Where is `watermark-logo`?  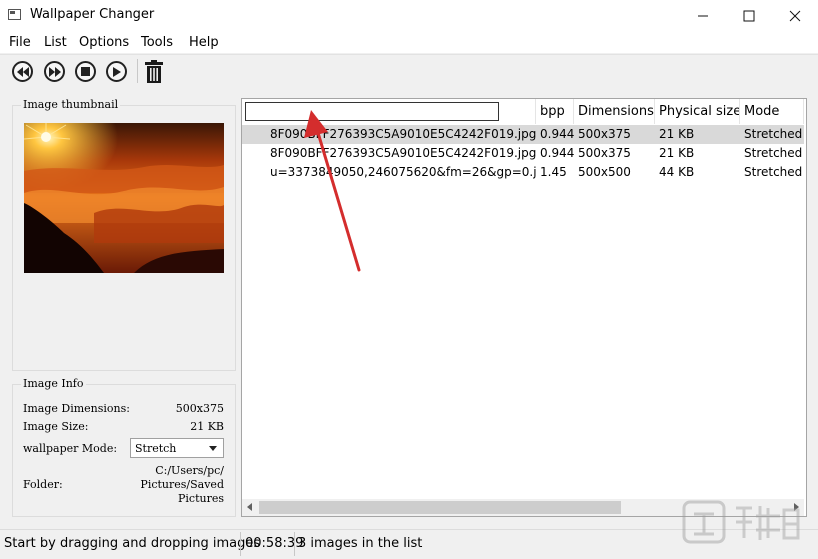
watermark-logo is located at coordinates (741, 522).